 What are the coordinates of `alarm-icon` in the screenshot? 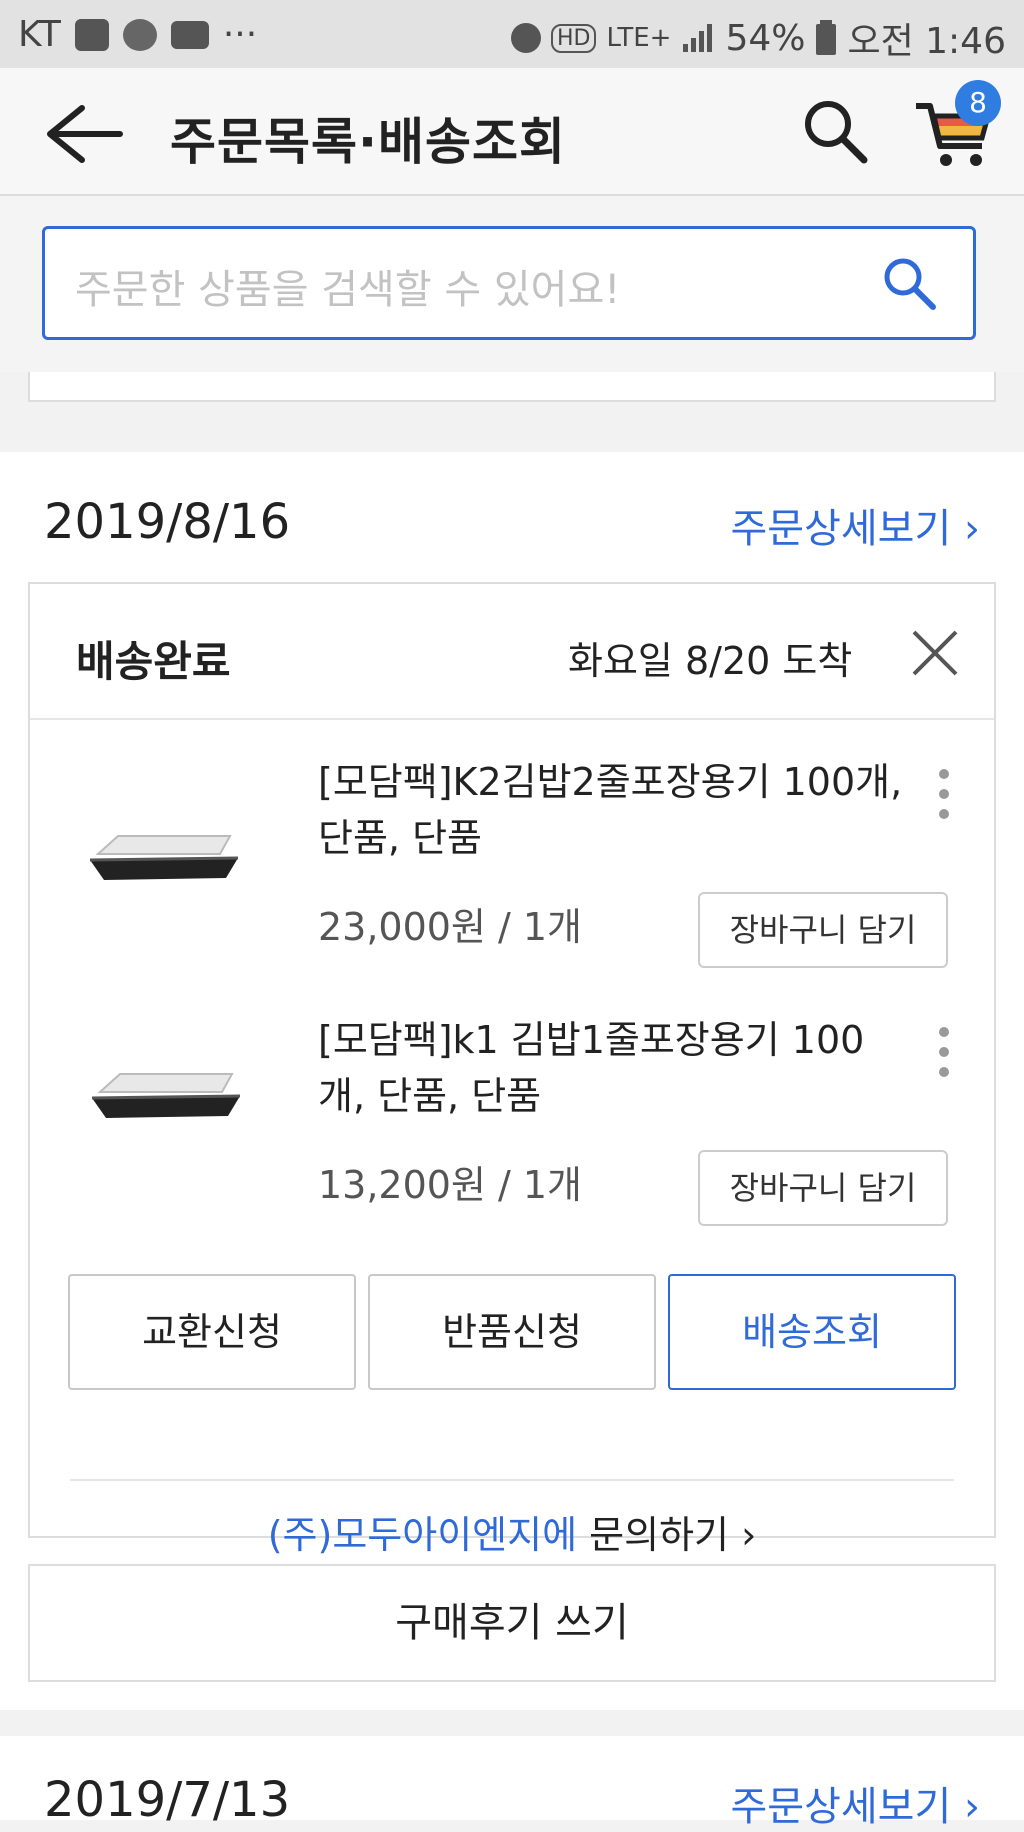 It's located at (525, 38).